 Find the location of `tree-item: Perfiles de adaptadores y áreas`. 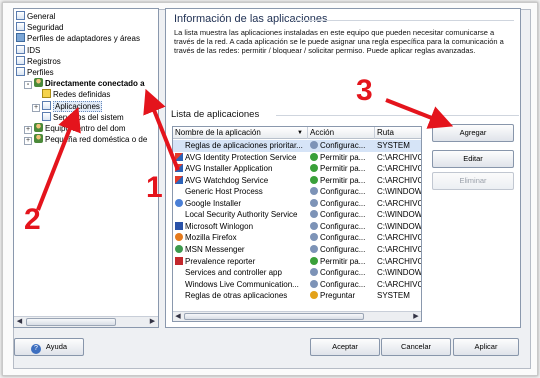

tree-item: Perfiles de adaptadores y áreas is located at coordinates (78, 38).